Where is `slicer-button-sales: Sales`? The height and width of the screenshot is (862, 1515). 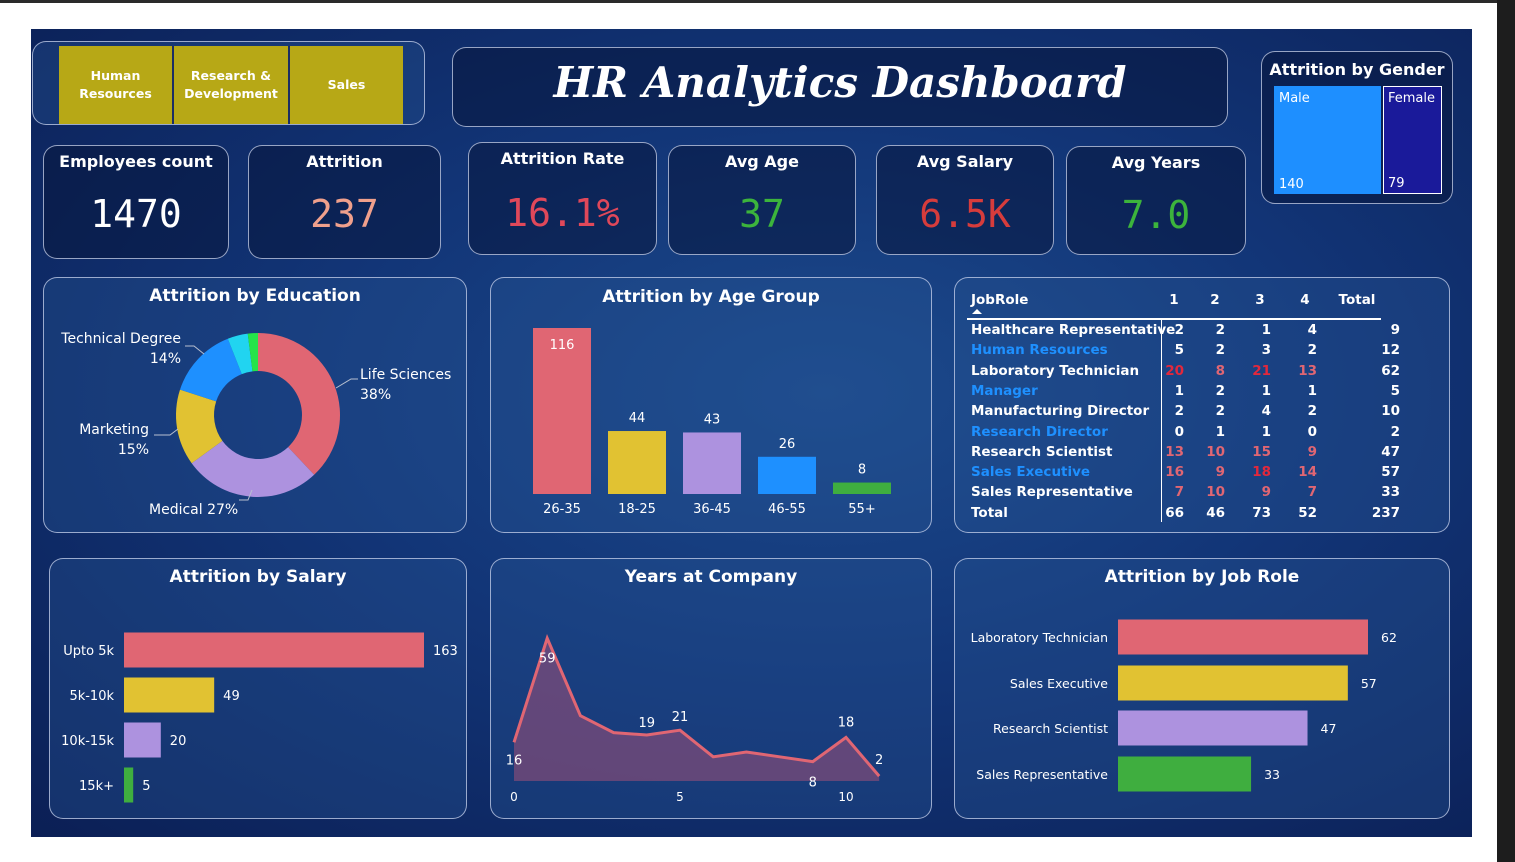 slicer-button-sales: Sales is located at coordinates (346, 85).